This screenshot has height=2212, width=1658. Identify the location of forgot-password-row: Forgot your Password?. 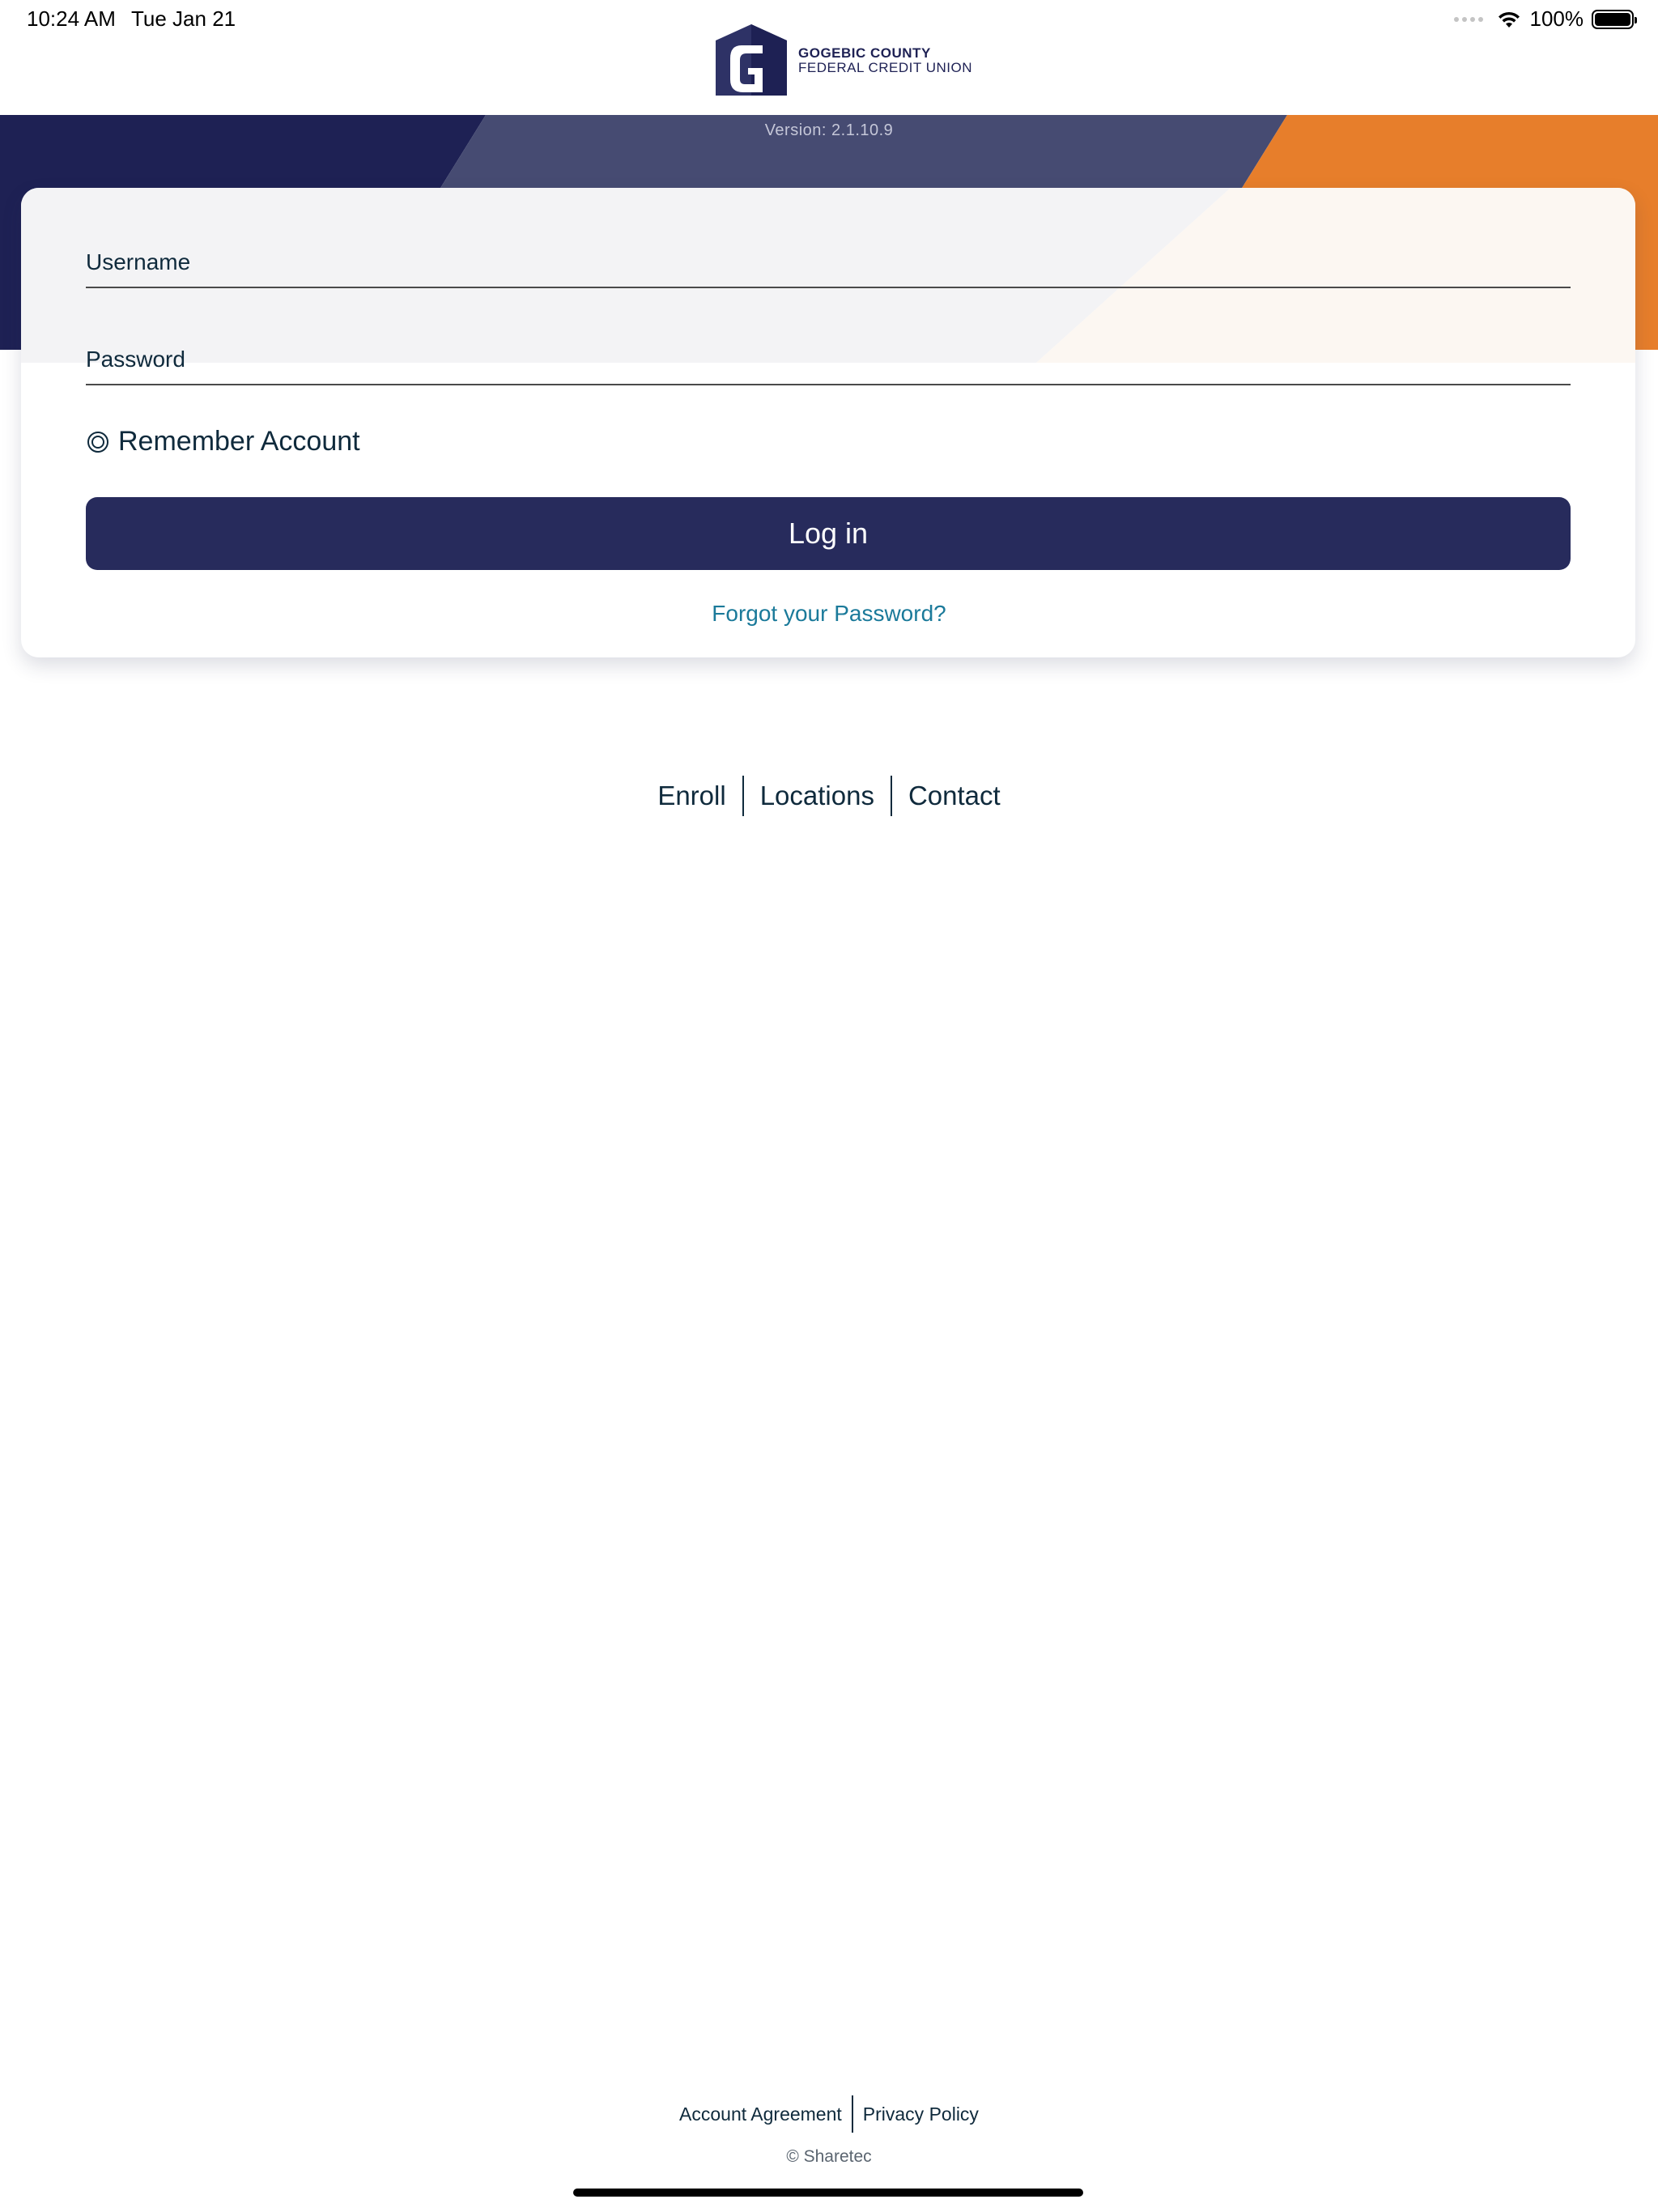
(829, 614).